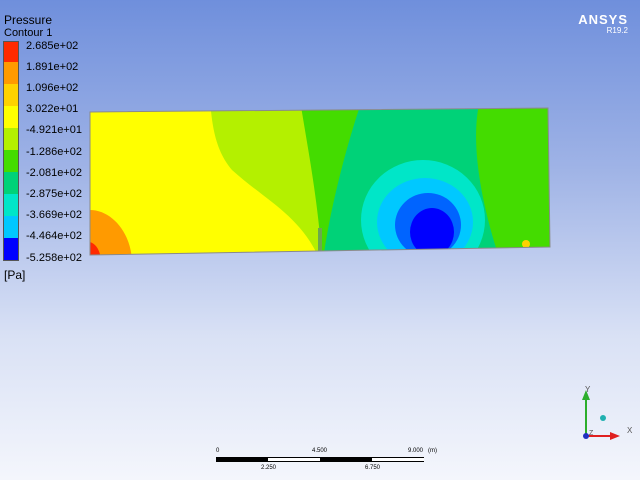  What do you see at coordinates (432, 451) in the screenshot?
I see `scale-unit: (m)` at bounding box center [432, 451].